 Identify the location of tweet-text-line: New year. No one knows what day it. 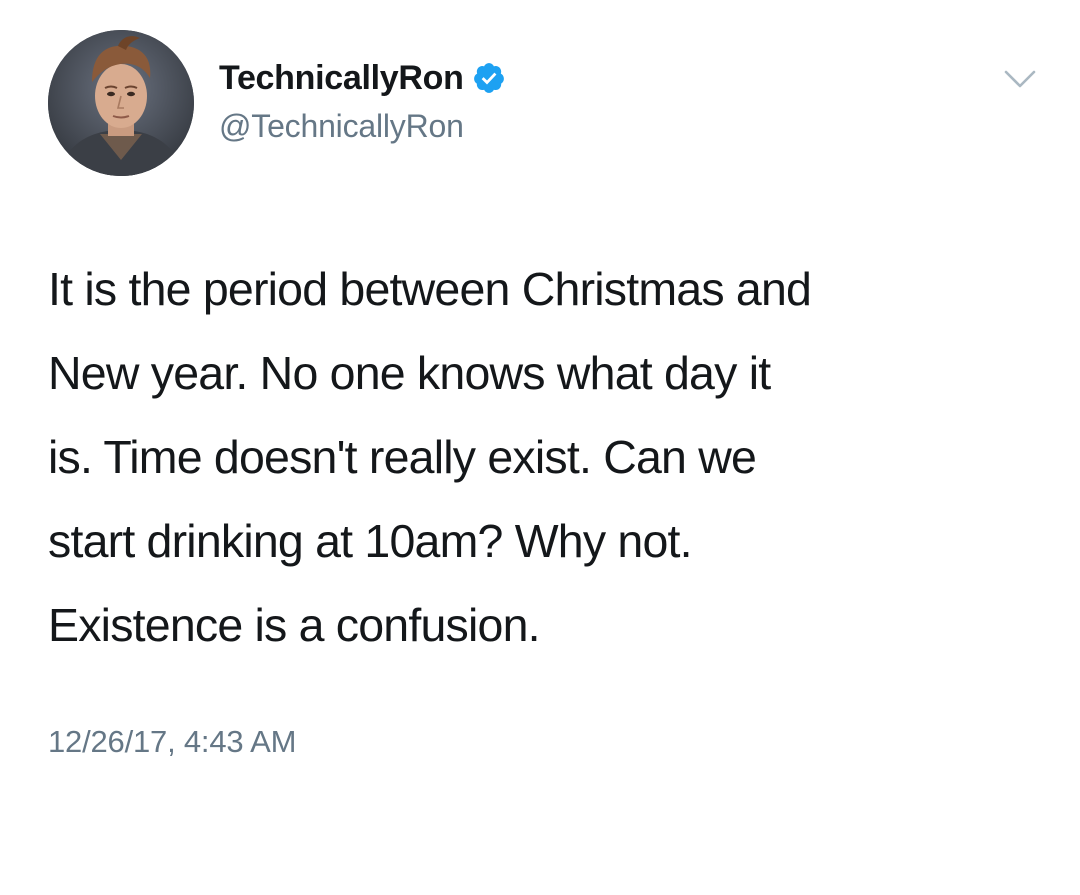
(409, 373).